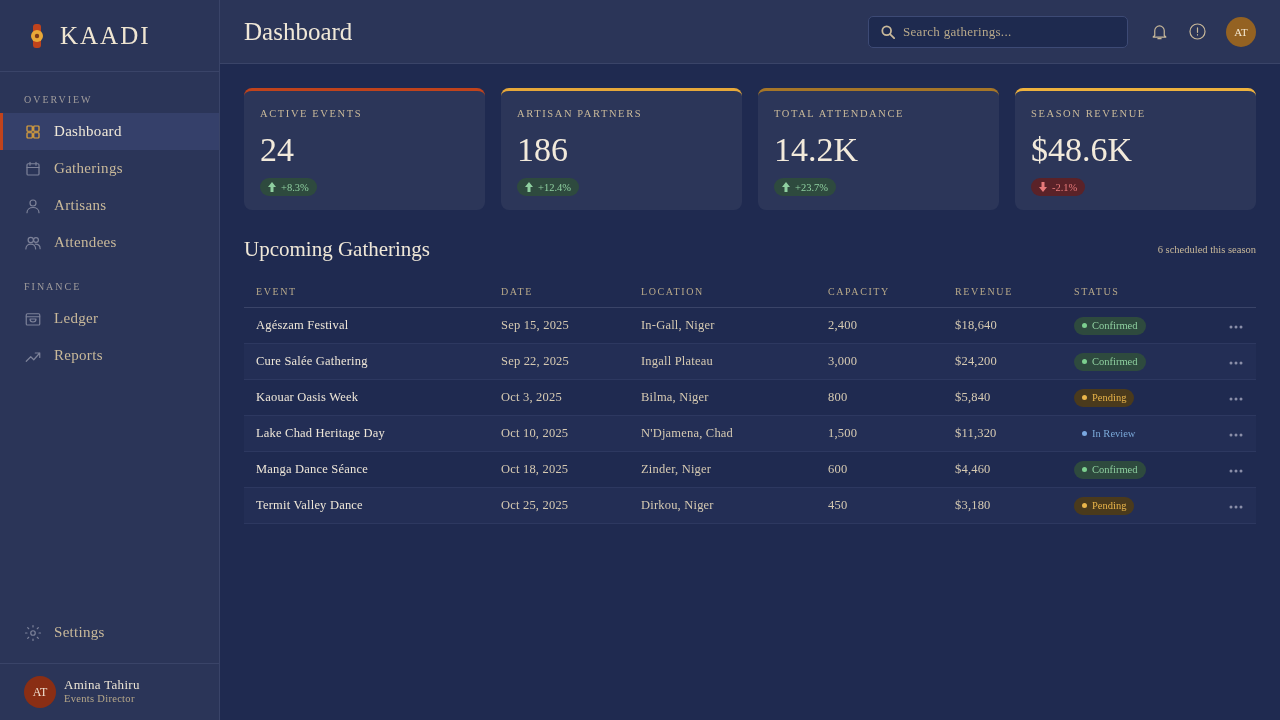  I want to click on brand-name: KAADI, so click(105, 35).